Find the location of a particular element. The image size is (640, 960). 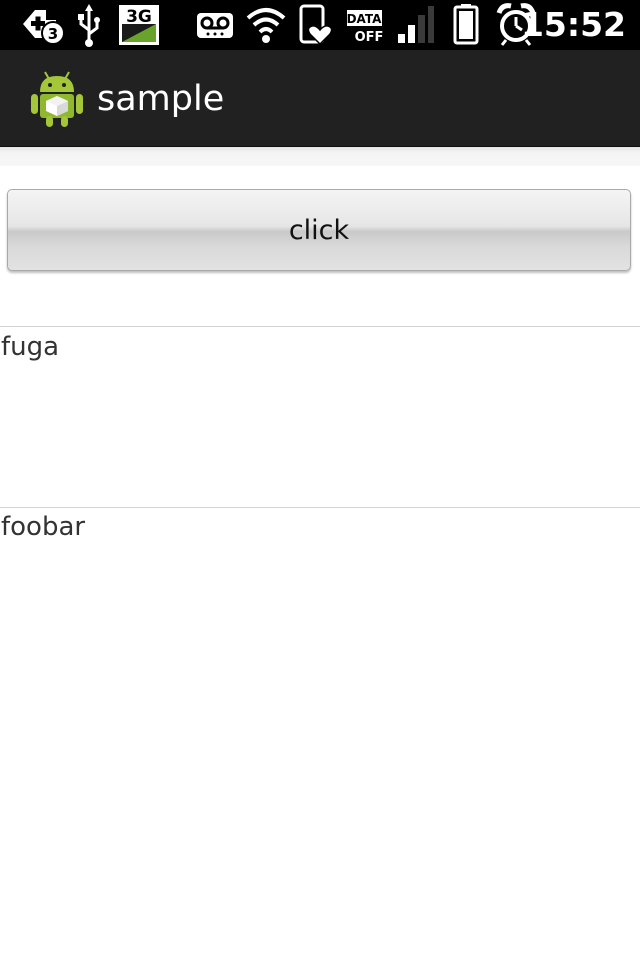

list-item-foobar: foobar is located at coordinates (43, 527).